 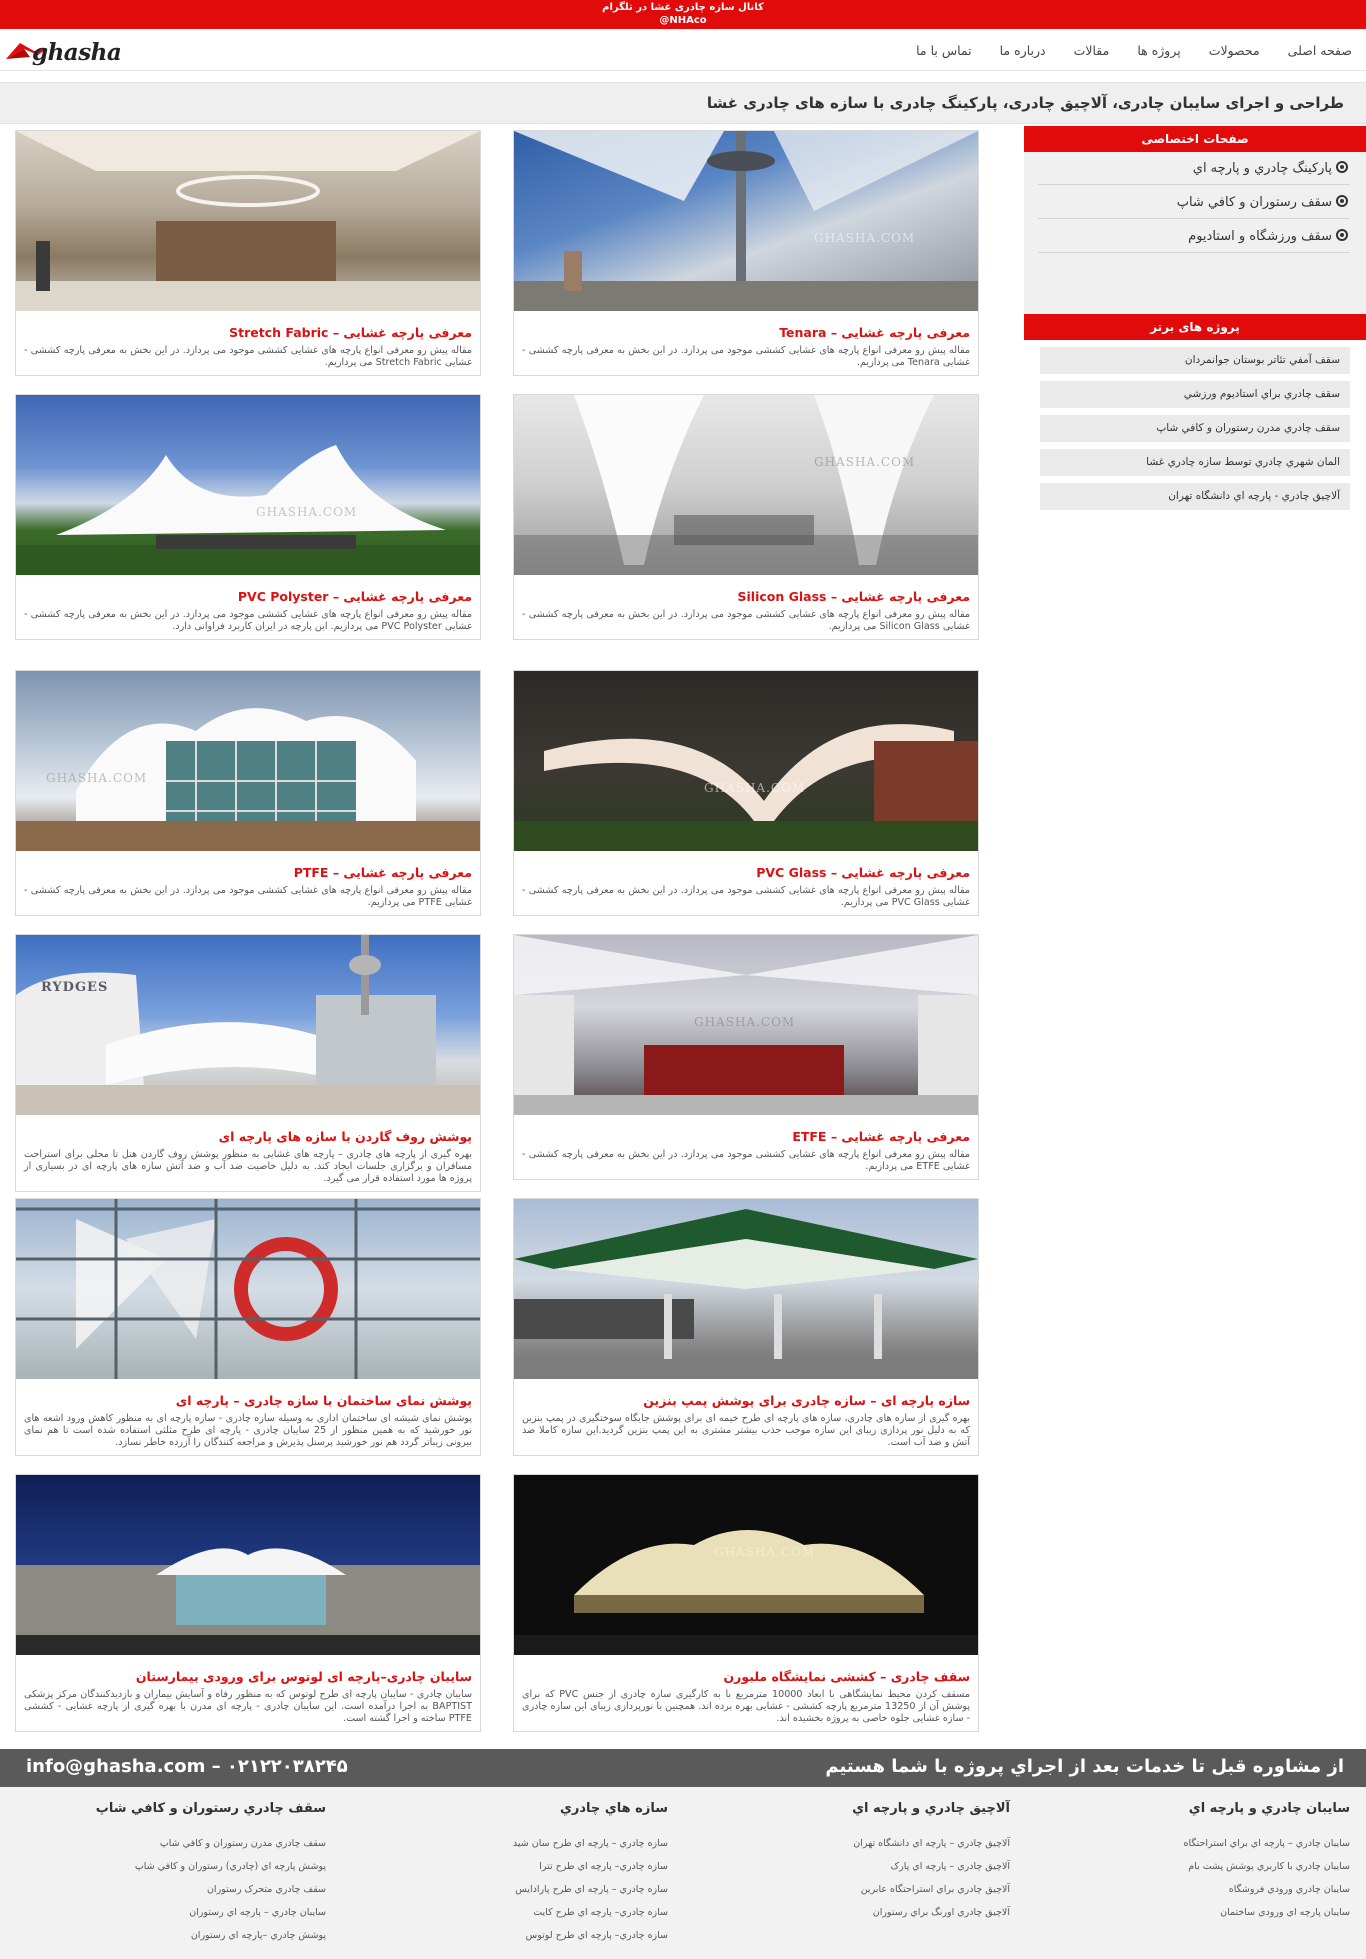 What do you see at coordinates (683, 14) in the screenshot?
I see `telegram-banner: کانال سازه چادری غشا در تلگرام @NHAco` at bounding box center [683, 14].